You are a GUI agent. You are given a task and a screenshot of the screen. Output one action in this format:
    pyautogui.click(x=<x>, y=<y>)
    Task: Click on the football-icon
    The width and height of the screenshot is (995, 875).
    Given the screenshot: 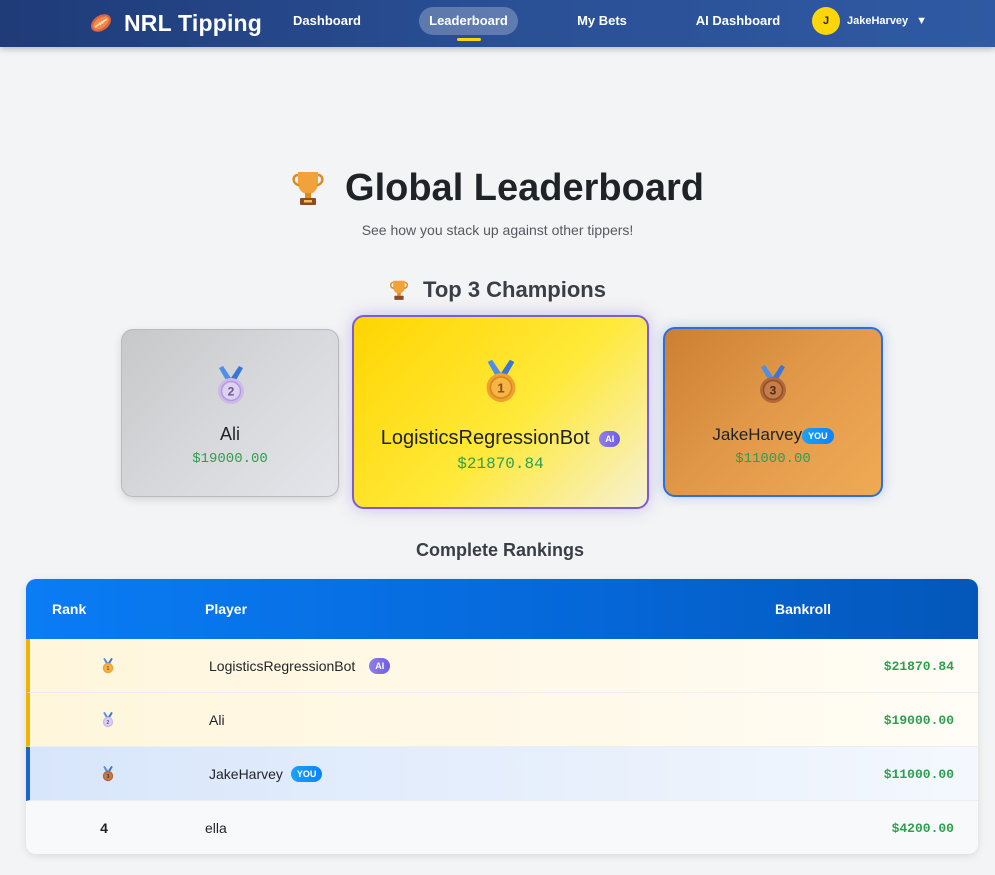 What is the action you would take?
    pyautogui.click(x=101, y=23)
    